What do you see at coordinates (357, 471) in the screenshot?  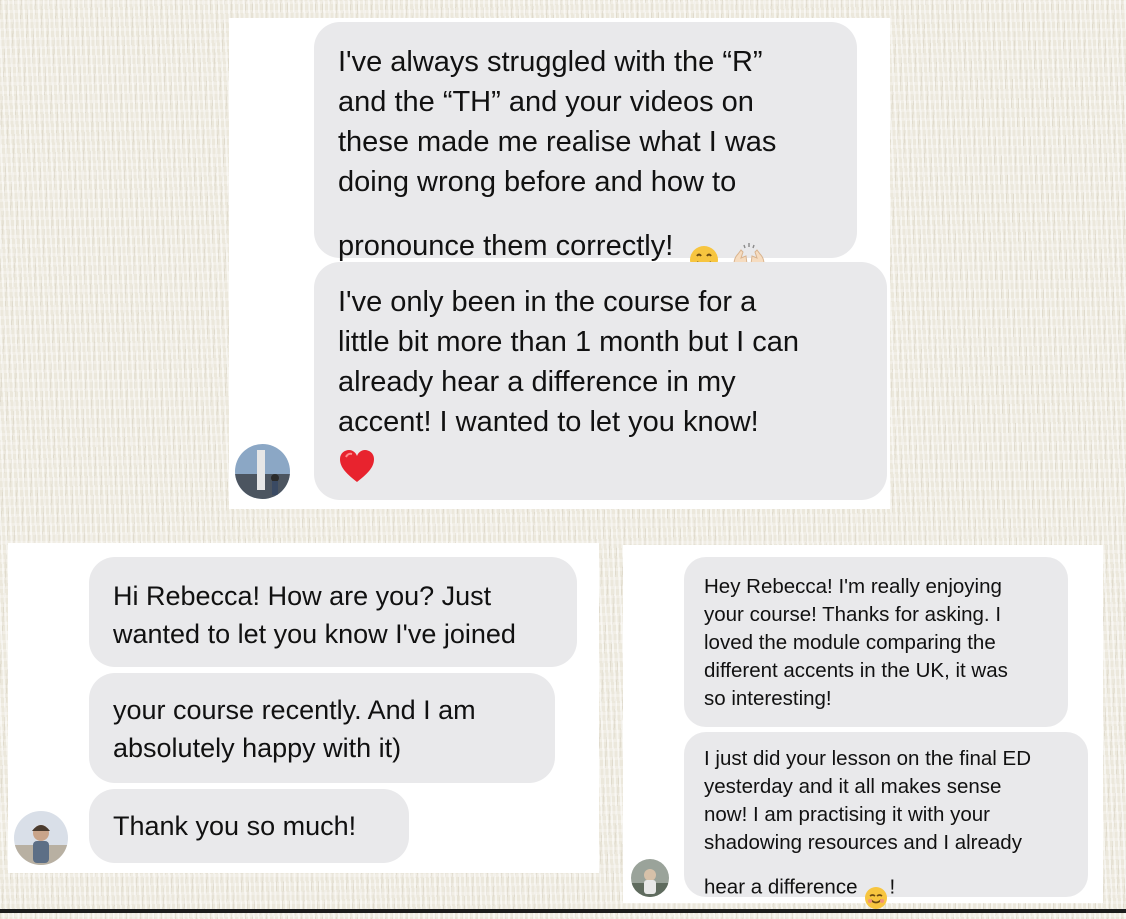 I see `red-heart-emoji-icon` at bounding box center [357, 471].